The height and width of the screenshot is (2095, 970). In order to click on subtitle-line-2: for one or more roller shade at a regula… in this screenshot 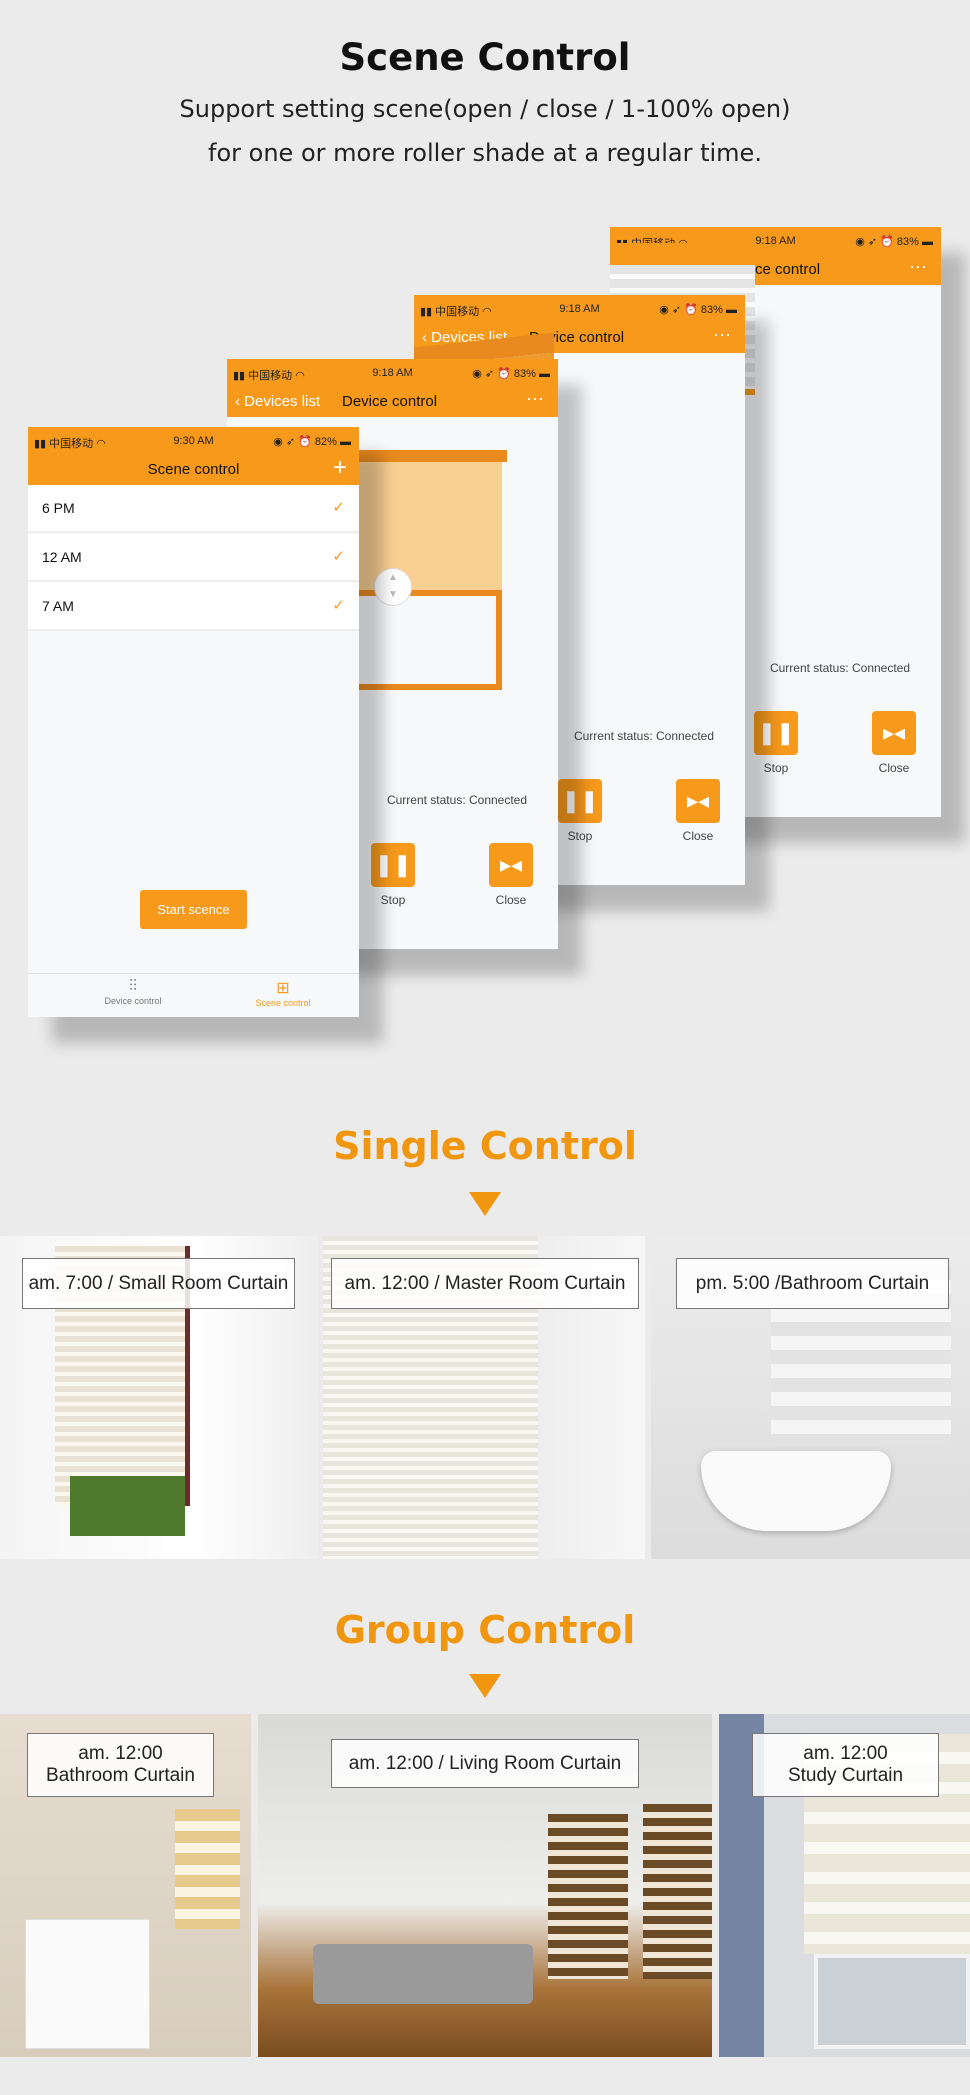, I will do `click(485, 153)`.